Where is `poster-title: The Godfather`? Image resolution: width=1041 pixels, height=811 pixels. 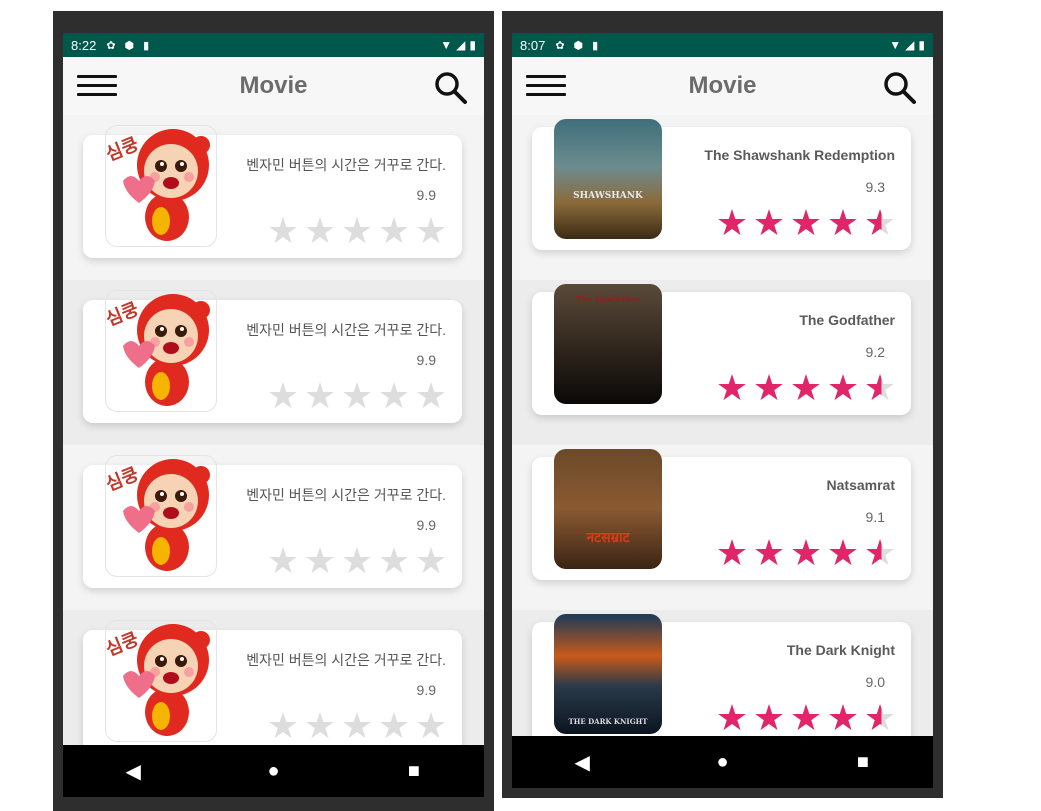 poster-title: The Godfather is located at coordinates (608, 298).